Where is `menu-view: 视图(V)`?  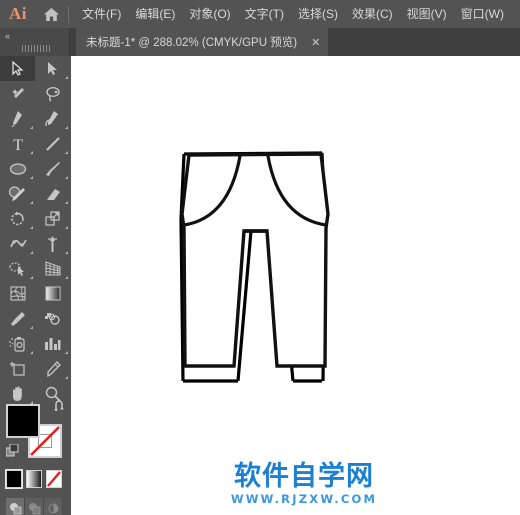
menu-view: 视图(V) is located at coordinates (427, 14).